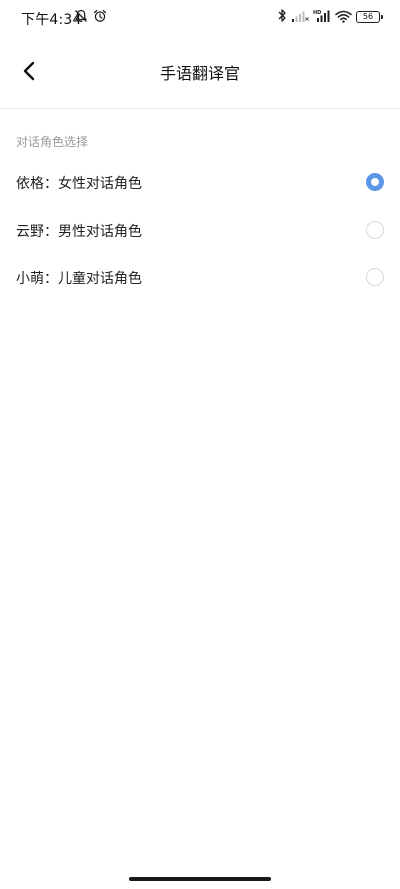 Image resolution: width=400 pixels, height=889 pixels. I want to click on battery-level: 56, so click(368, 16).